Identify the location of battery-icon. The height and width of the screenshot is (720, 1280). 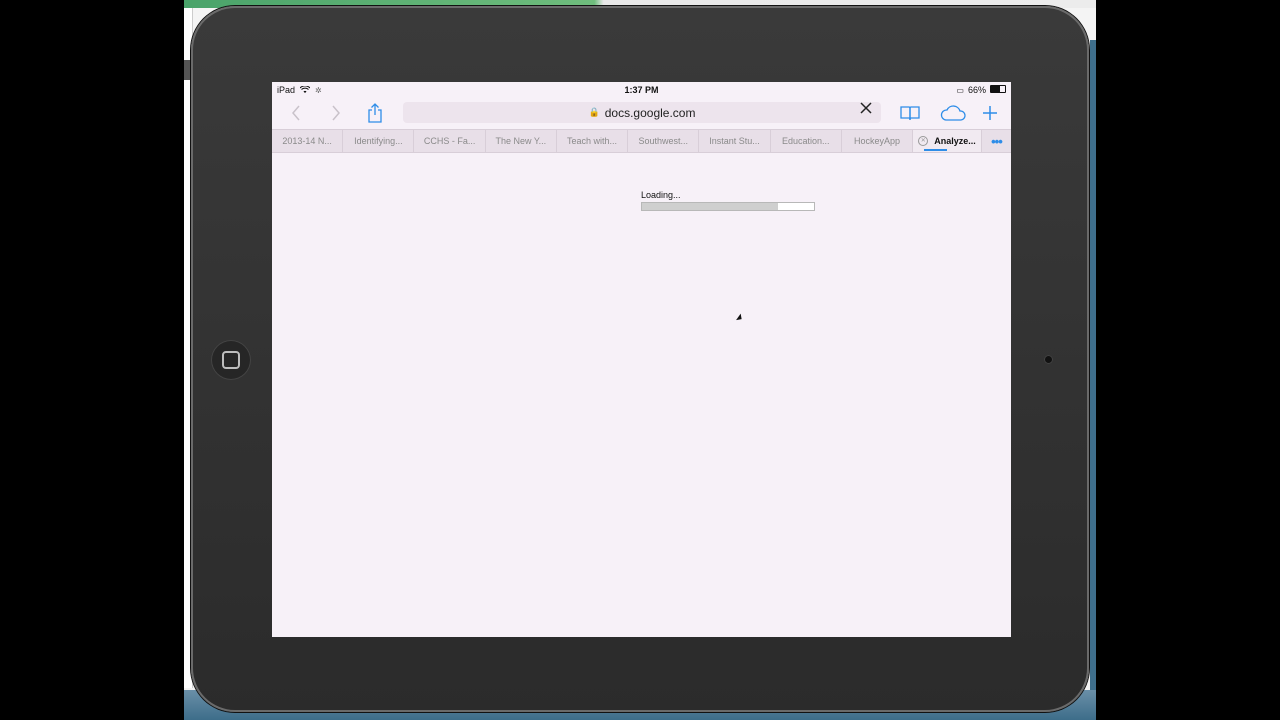
(998, 89).